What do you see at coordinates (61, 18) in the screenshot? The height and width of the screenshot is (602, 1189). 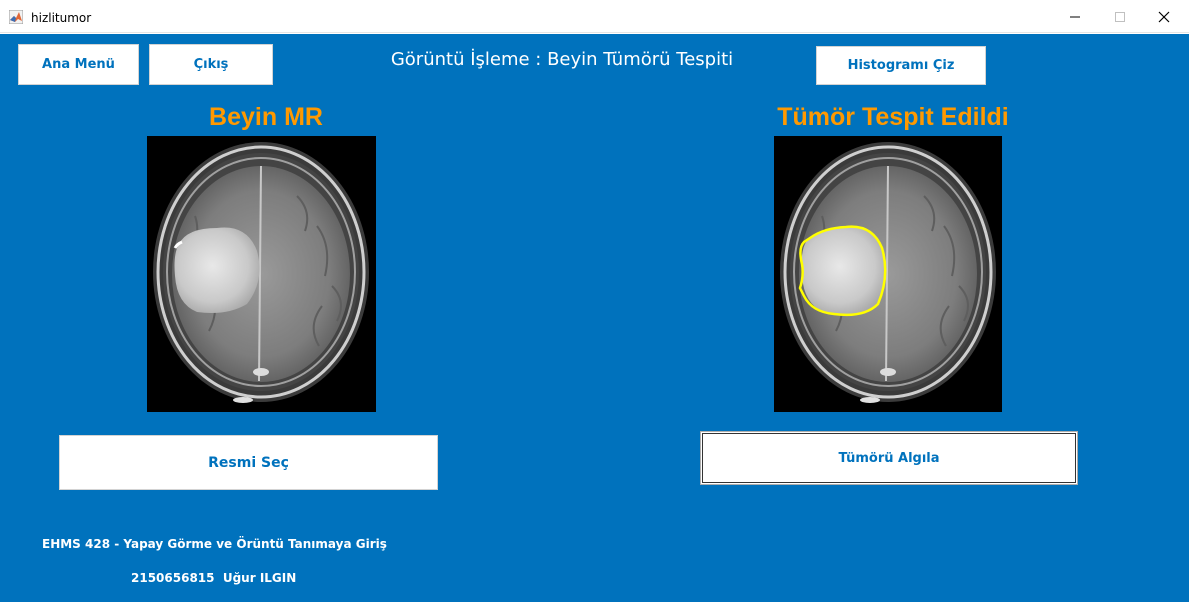 I see `window-title: hizlitumor` at bounding box center [61, 18].